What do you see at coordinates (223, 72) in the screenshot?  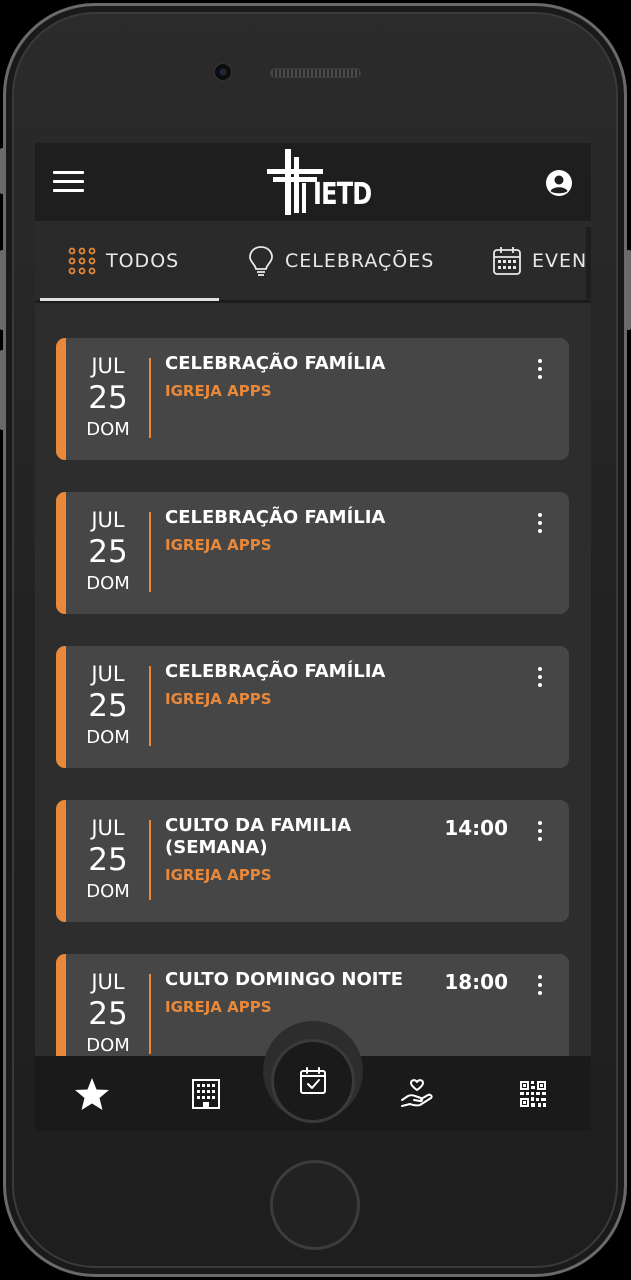 I see `front-camera` at bounding box center [223, 72].